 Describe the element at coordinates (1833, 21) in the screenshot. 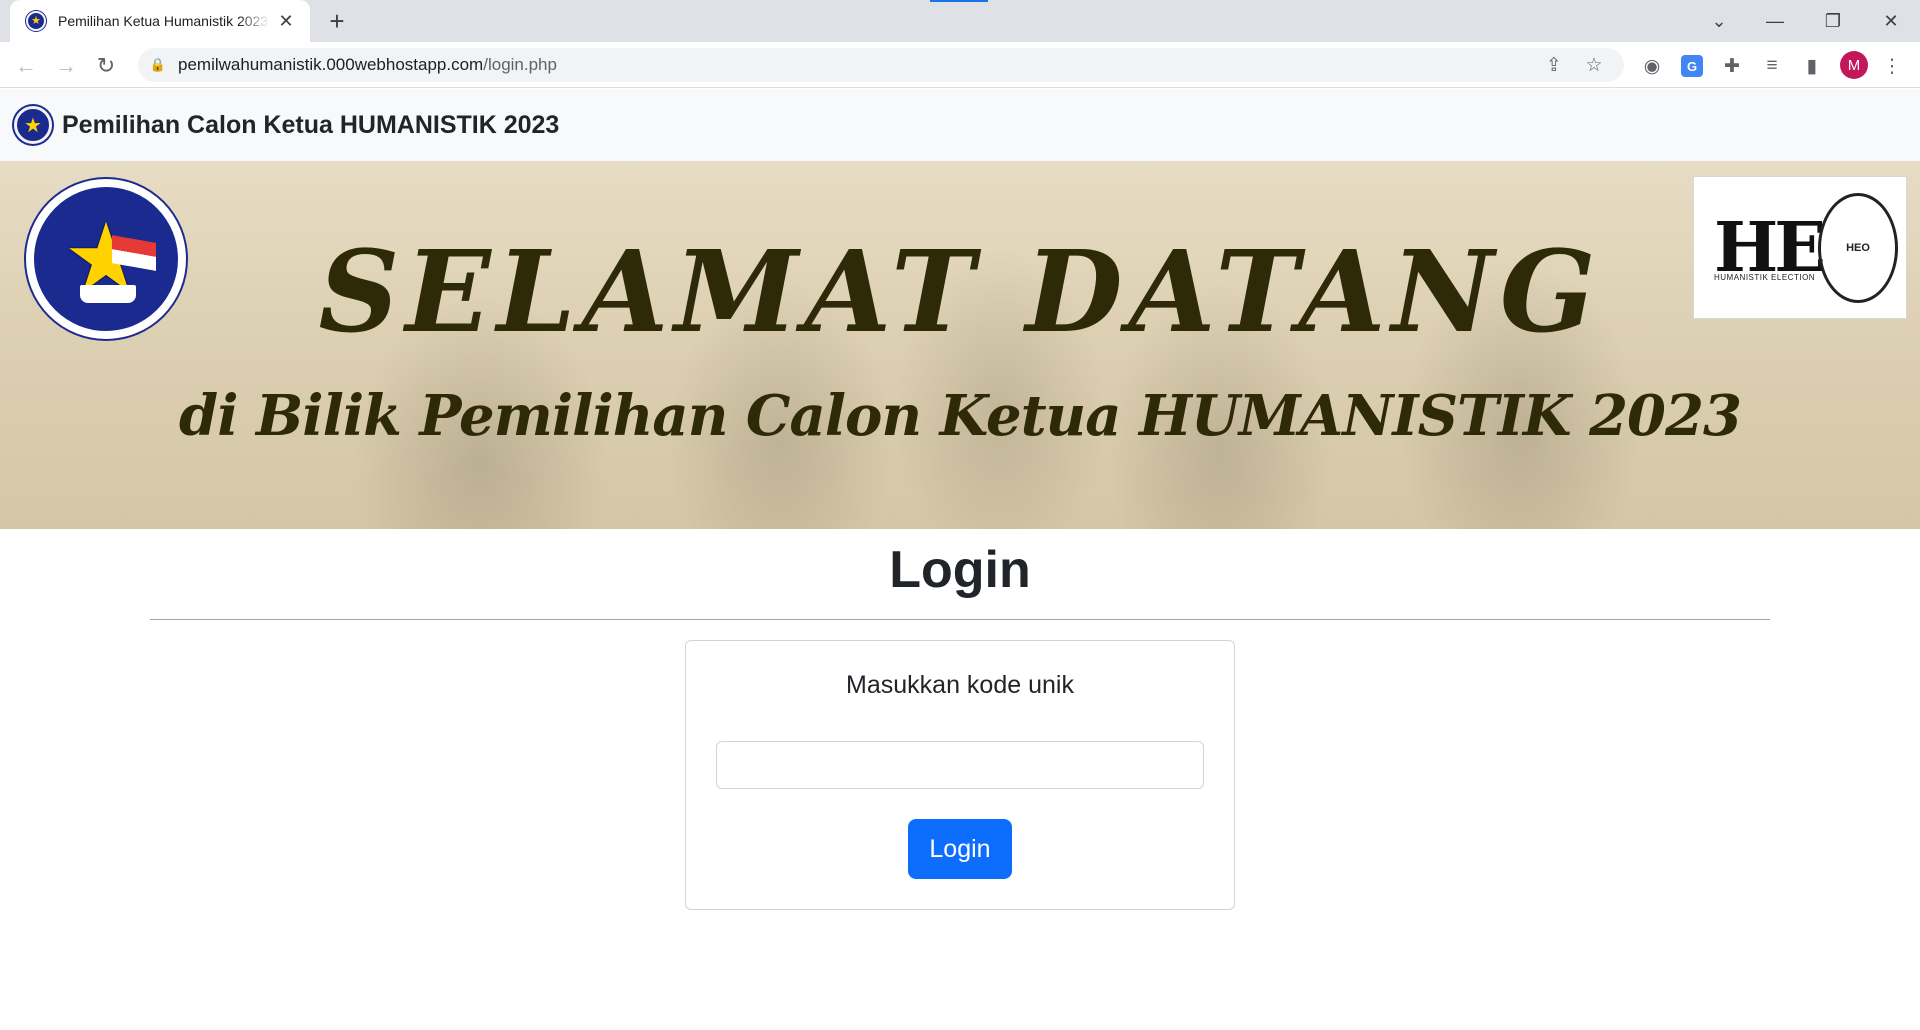

I see `restore-icon: ❐` at that location.